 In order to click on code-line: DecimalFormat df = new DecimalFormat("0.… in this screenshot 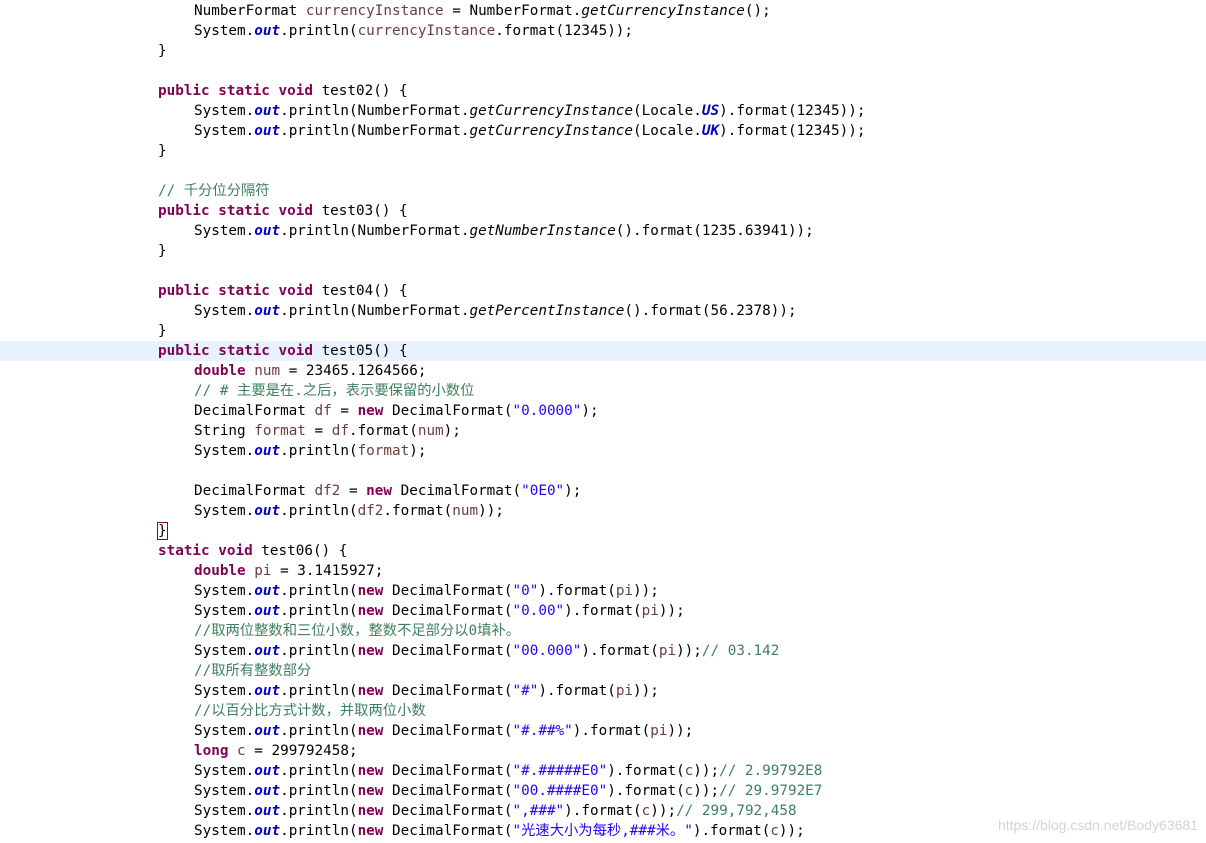, I will do `click(603, 411)`.